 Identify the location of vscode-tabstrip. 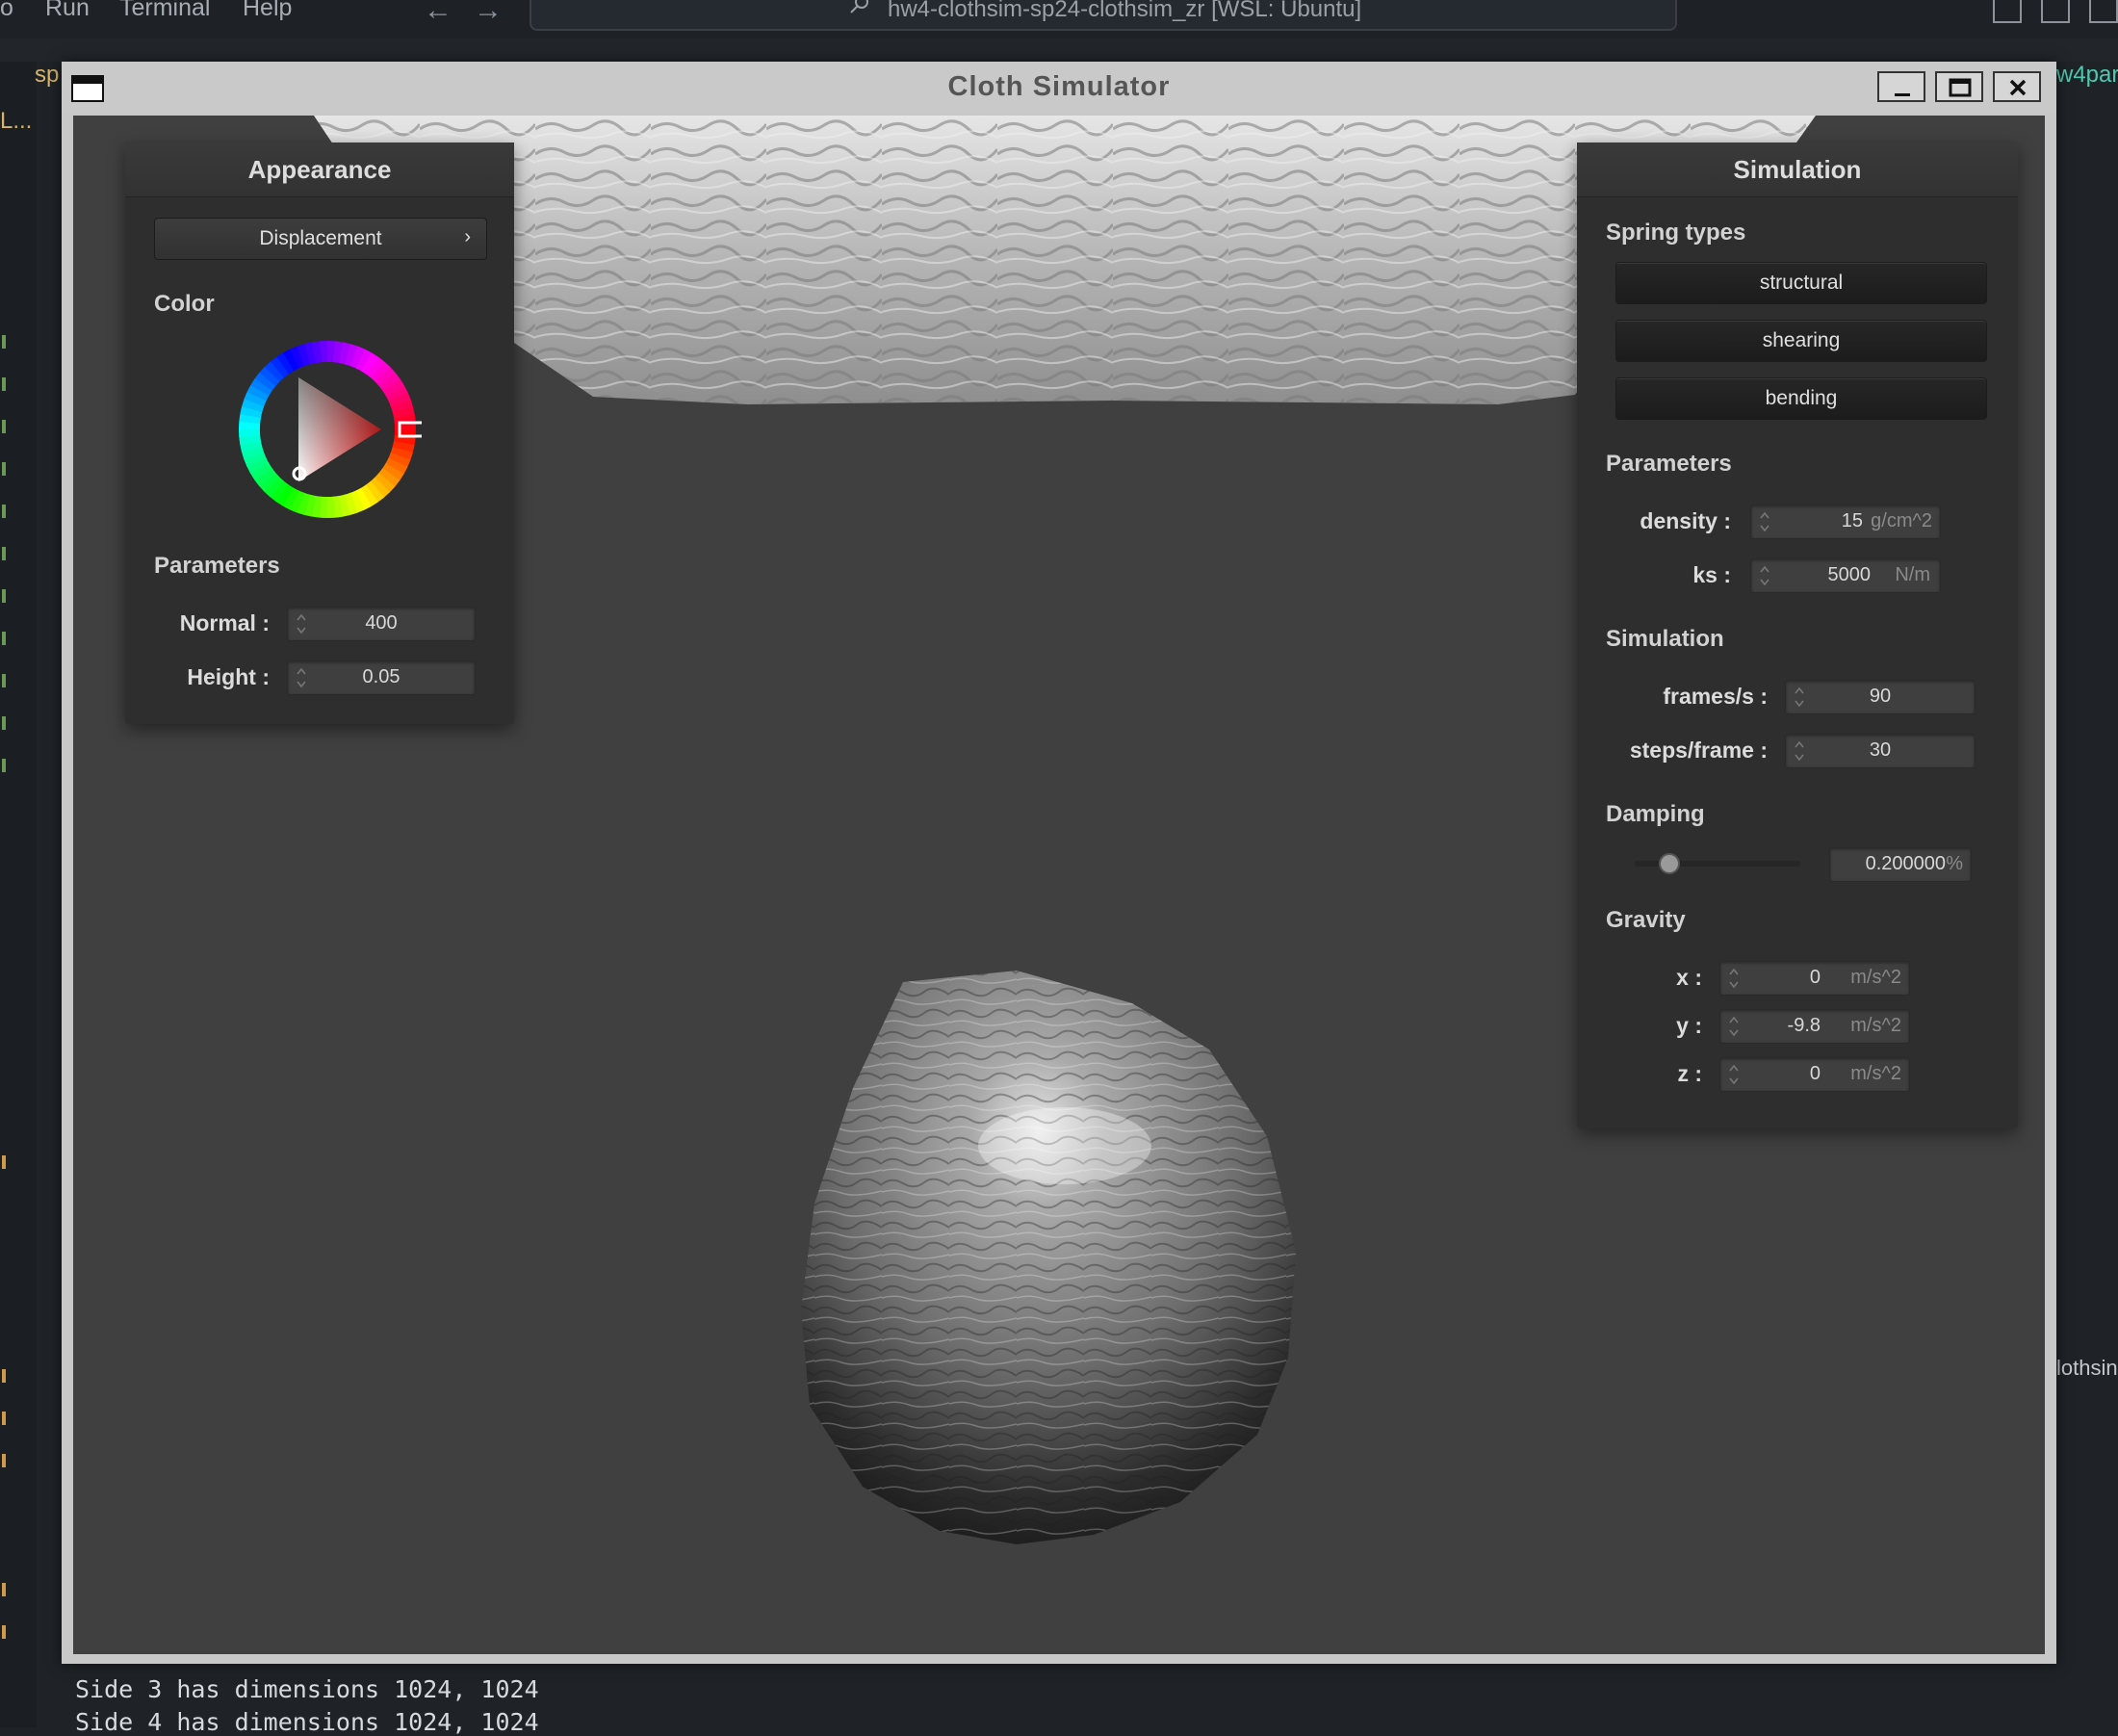
(1059, 50).